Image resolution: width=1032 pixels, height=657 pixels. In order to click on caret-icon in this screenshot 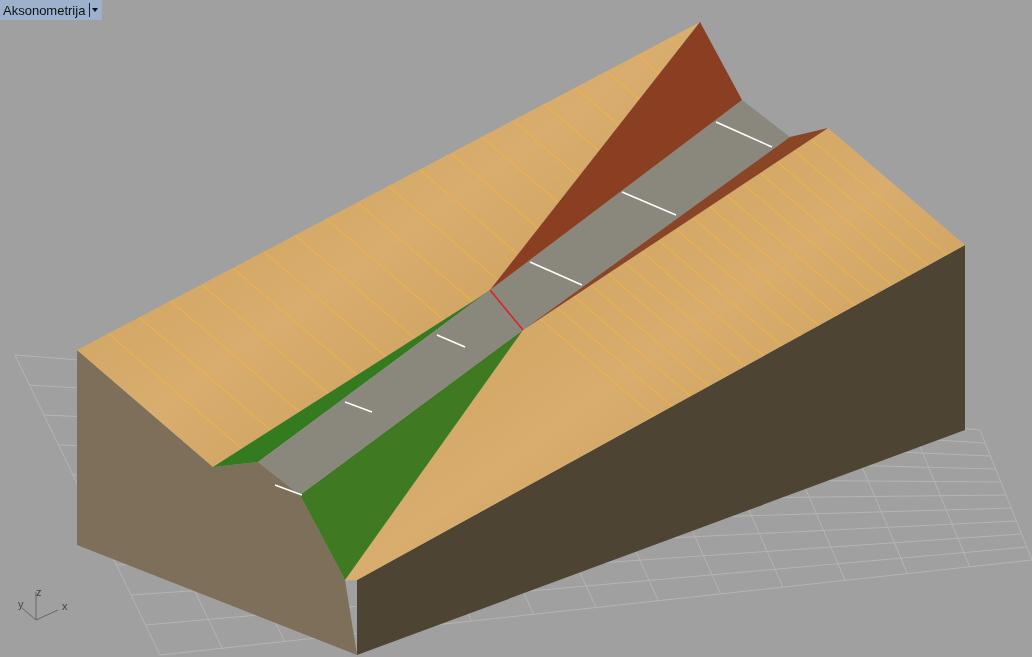, I will do `click(95, 10)`.